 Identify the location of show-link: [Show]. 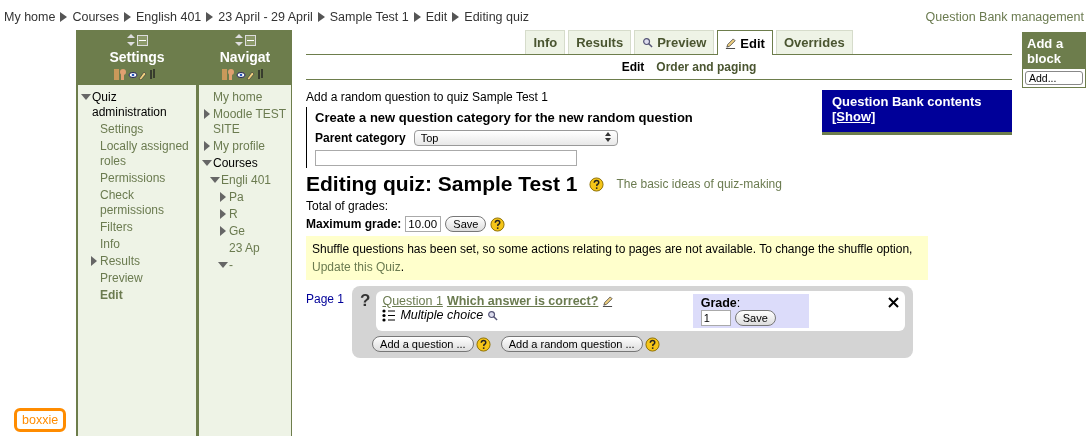
(854, 116).